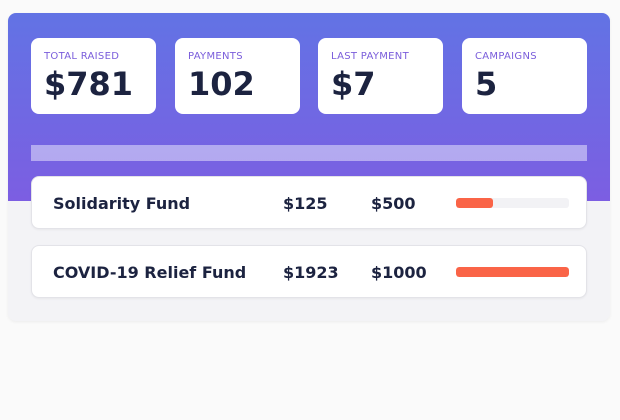 The width and height of the screenshot is (620, 420). I want to click on campaign-raised: $1923, so click(311, 272).